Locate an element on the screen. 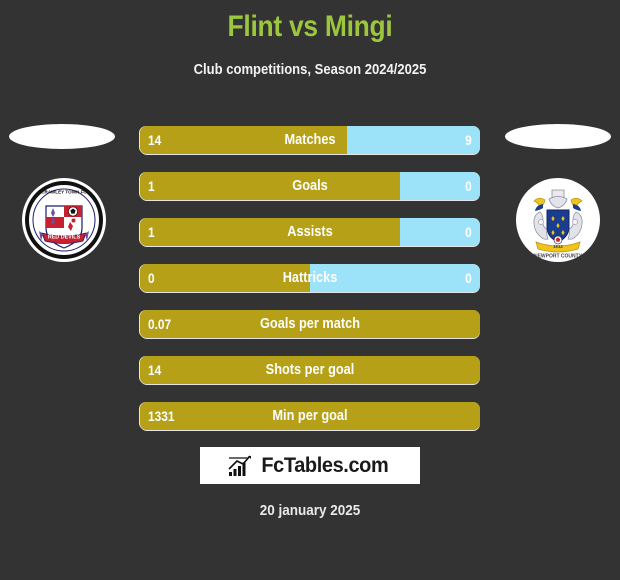 The image size is (620, 580). newport-county-badge: 1912 NEWPORT COUNTY is located at coordinates (558, 220).